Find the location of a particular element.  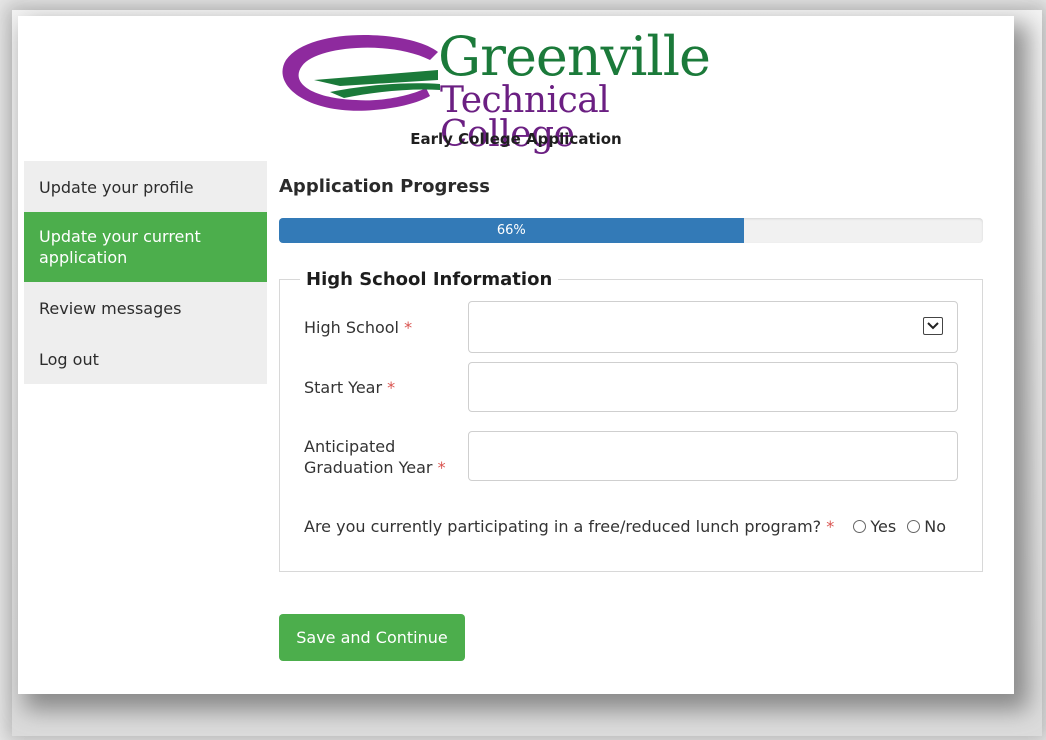

grad-year-row: Anticipated Graduation Year * is located at coordinates (631, 456).